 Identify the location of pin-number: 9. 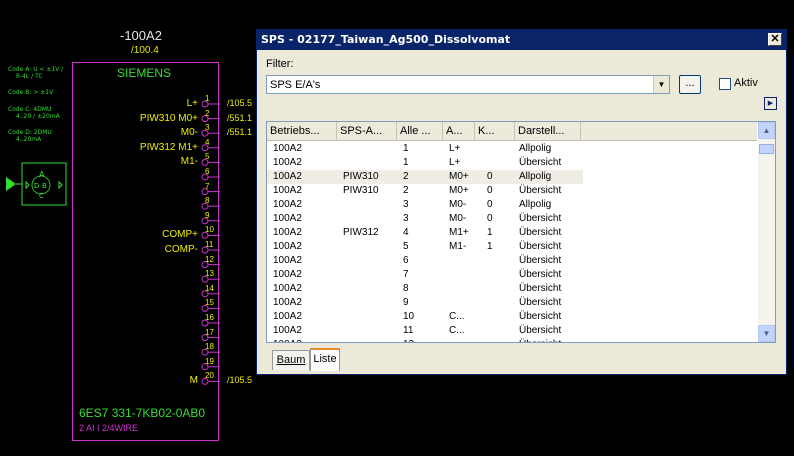
(207, 215).